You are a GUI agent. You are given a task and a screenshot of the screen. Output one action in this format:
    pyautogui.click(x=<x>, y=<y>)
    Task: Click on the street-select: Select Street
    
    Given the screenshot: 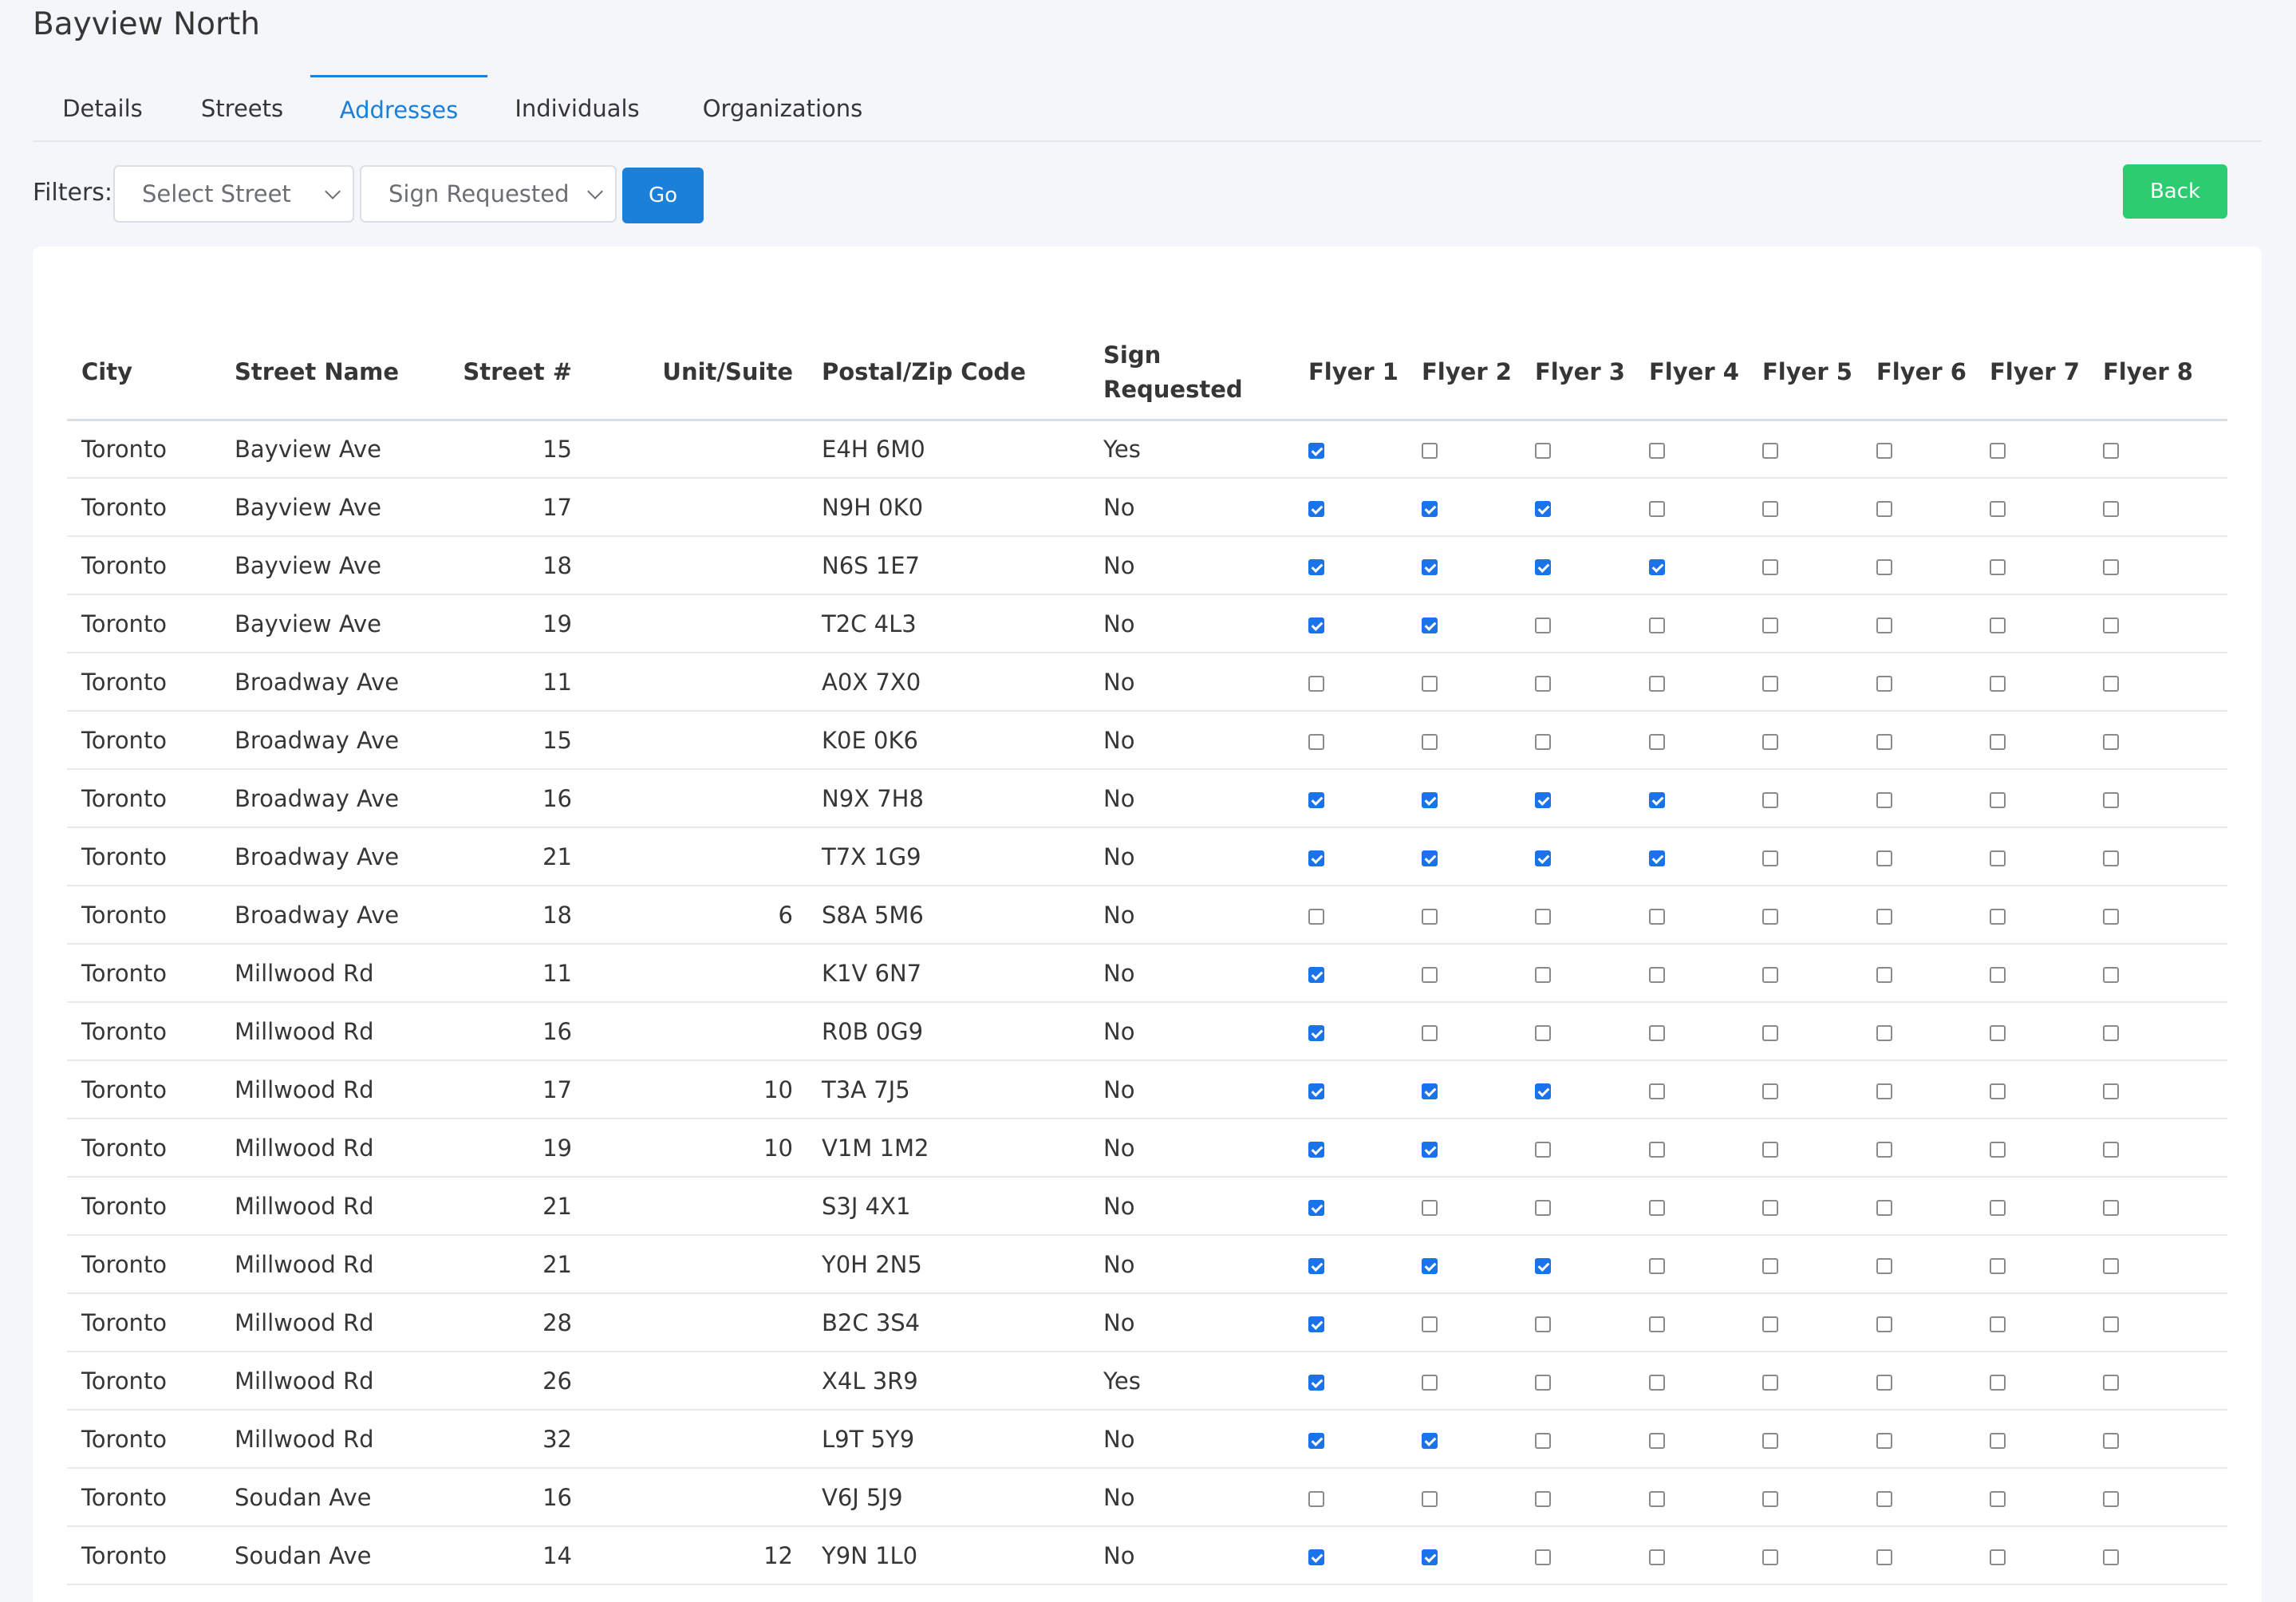 What is the action you would take?
    pyautogui.click(x=233, y=194)
    